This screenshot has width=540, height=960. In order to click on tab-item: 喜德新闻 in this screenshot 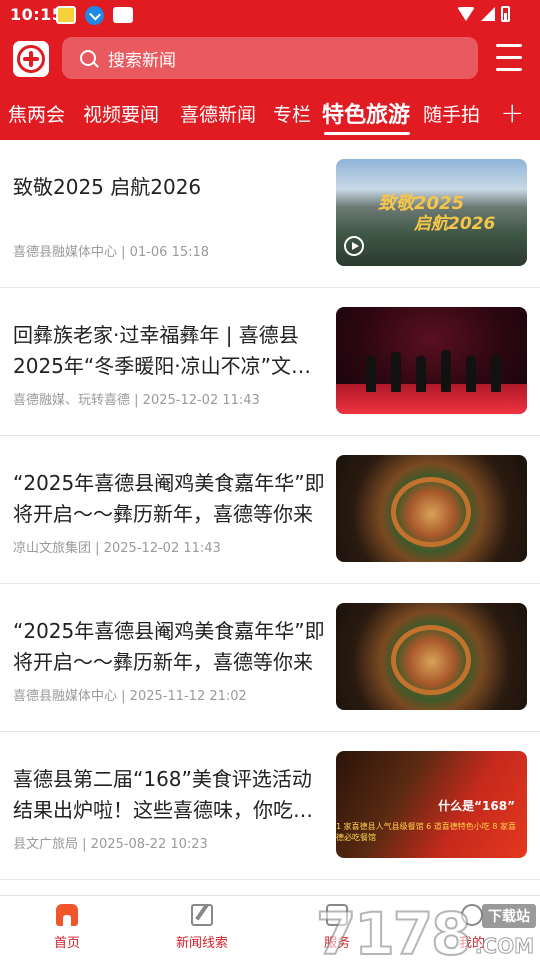, I will do `click(218, 113)`.